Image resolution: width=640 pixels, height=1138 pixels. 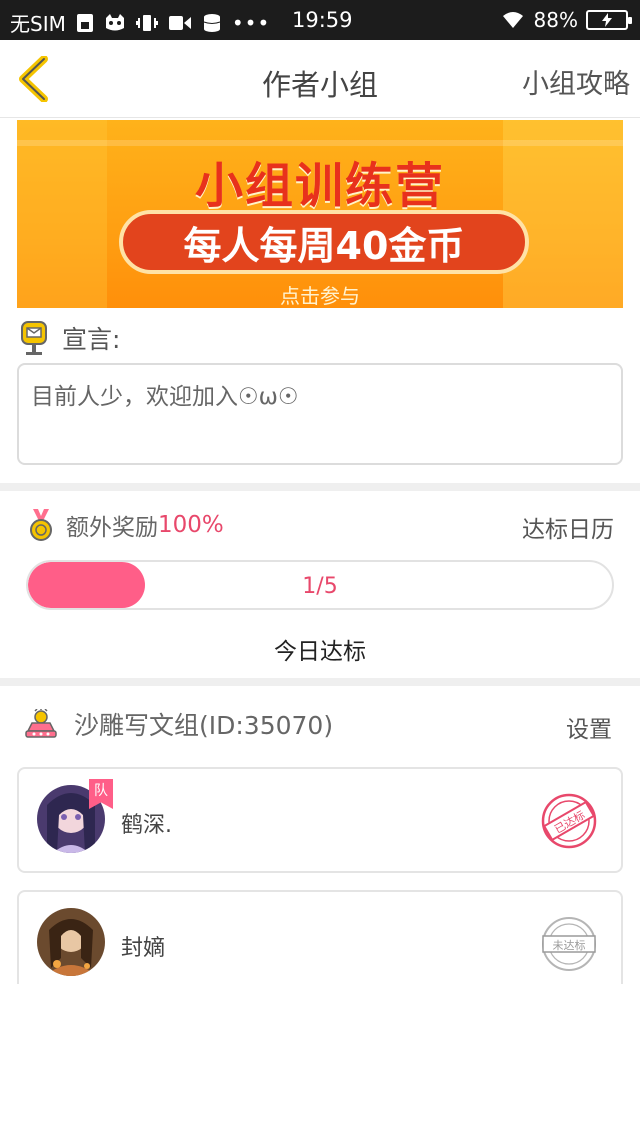 What do you see at coordinates (569, 821) in the screenshot?
I see `achieved-stamp-icon: 已达标` at bounding box center [569, 821].